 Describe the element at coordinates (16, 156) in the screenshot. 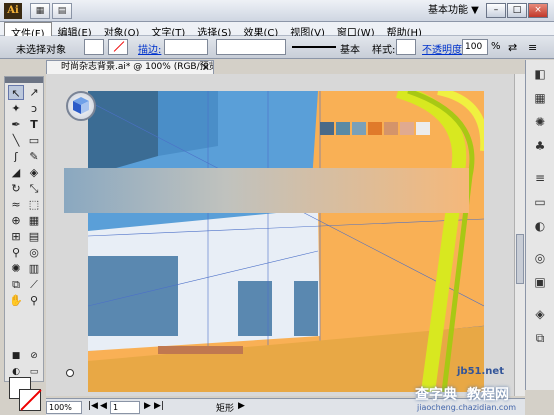

I see `paintbrush-tool-icon: ʃ` at that location.